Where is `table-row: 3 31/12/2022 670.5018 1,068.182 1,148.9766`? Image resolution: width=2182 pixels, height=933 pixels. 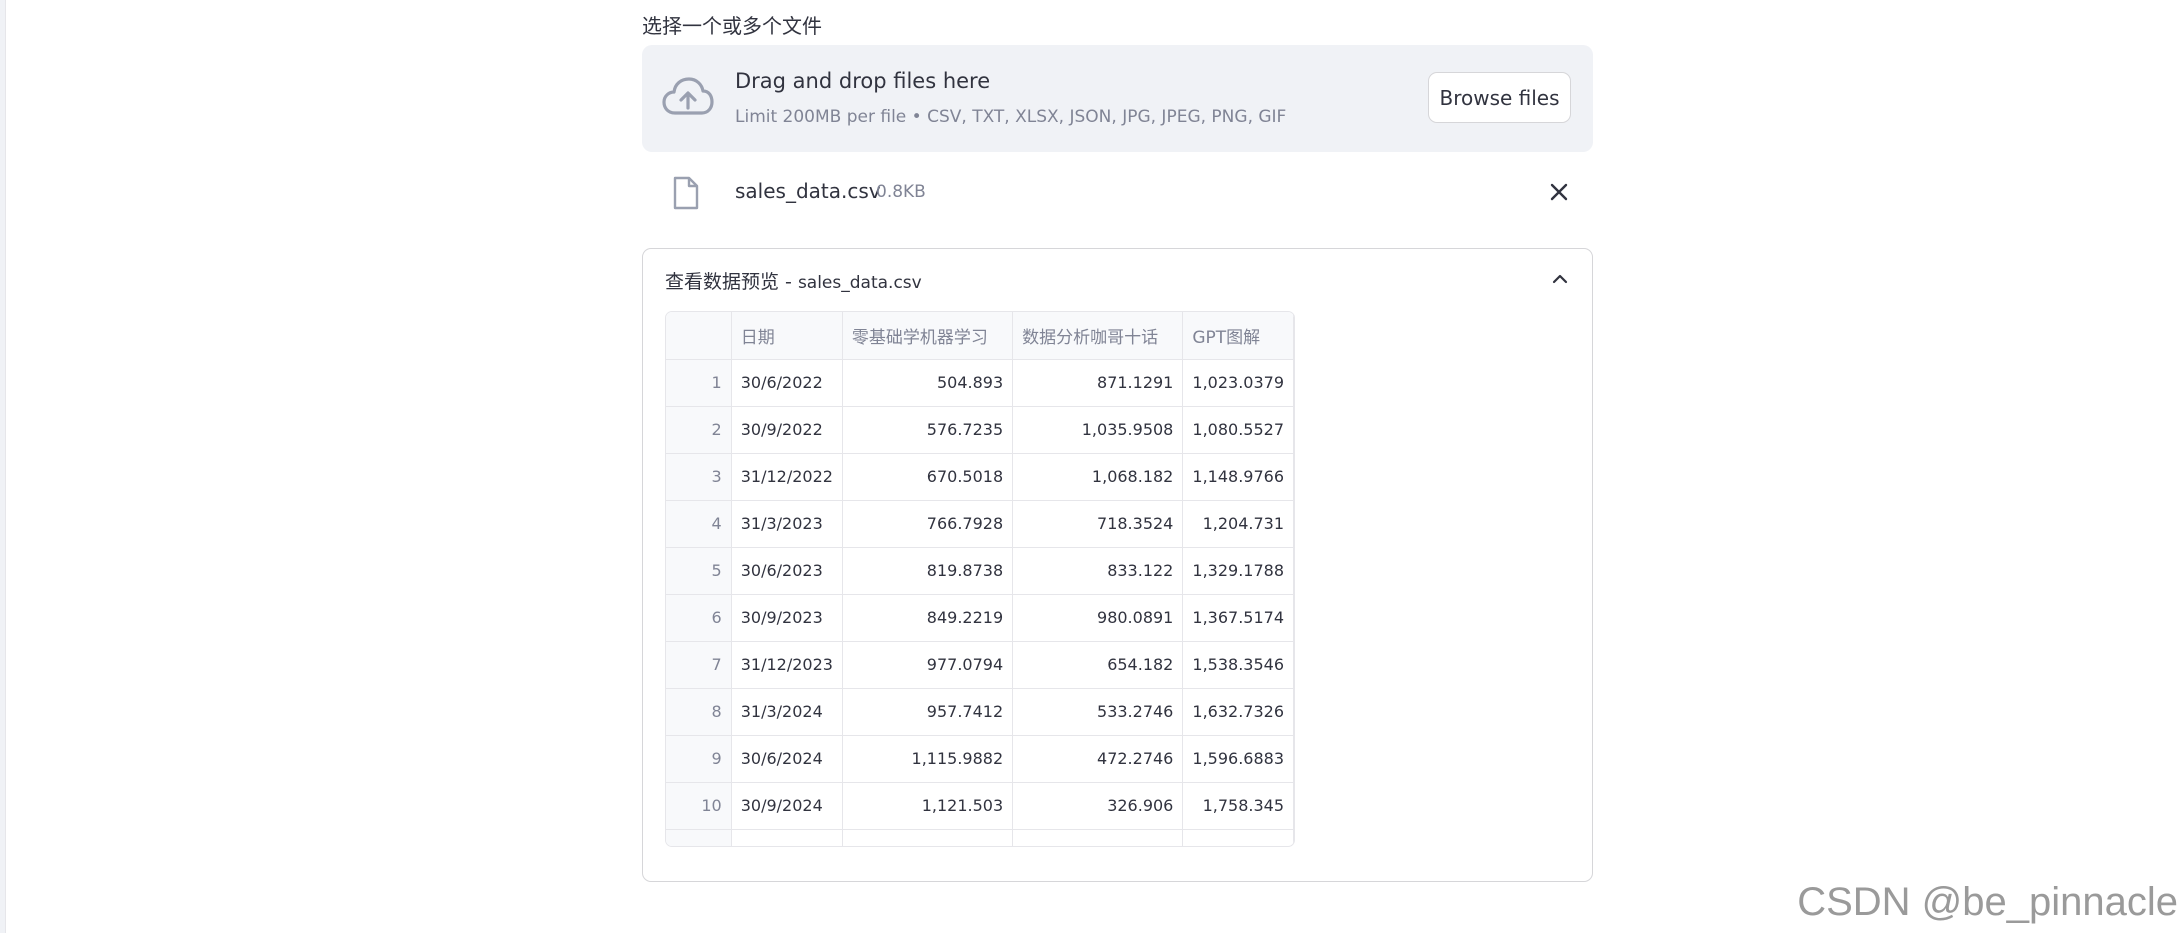
table-row: 3 31/12/2022 670.5018 1,068.182 1,148.9766 is located at coordinates (980, 477).